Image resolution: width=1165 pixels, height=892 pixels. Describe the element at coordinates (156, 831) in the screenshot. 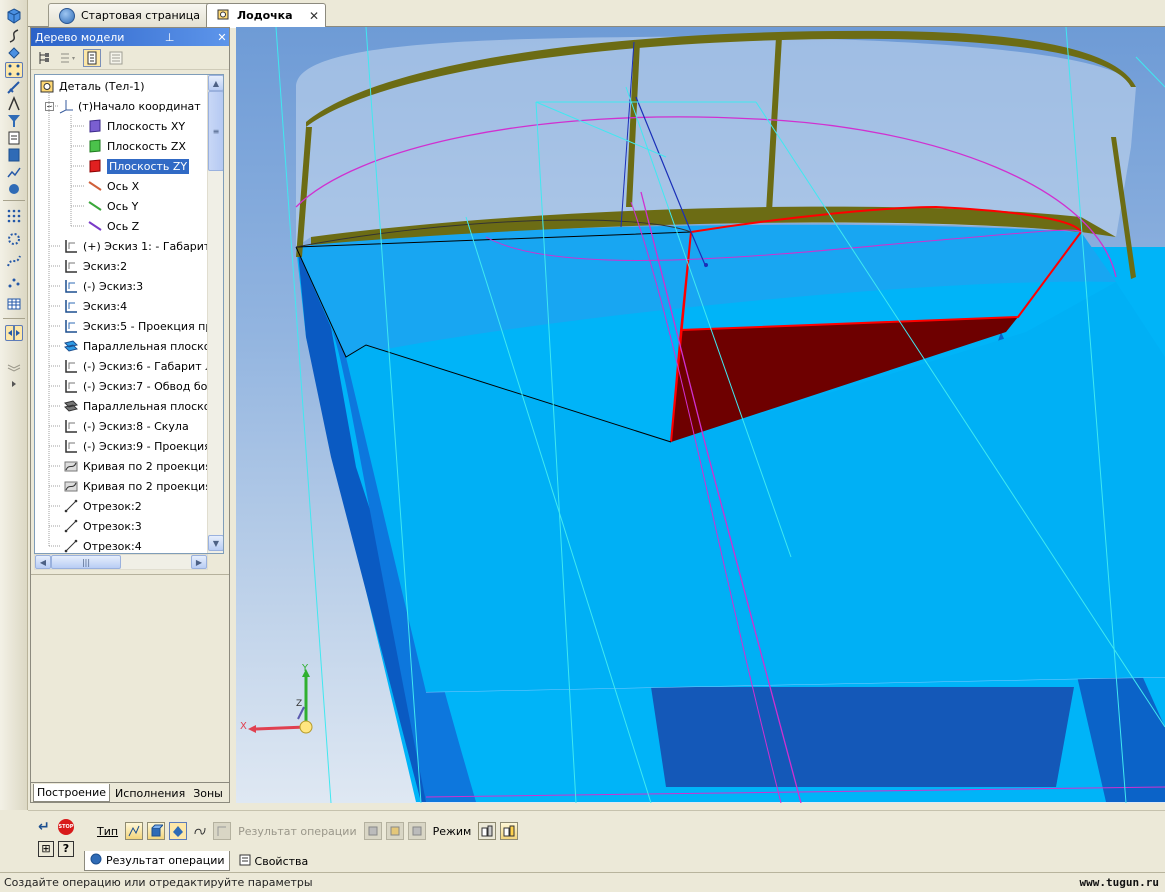

I see `type-solid-icon` at that location.